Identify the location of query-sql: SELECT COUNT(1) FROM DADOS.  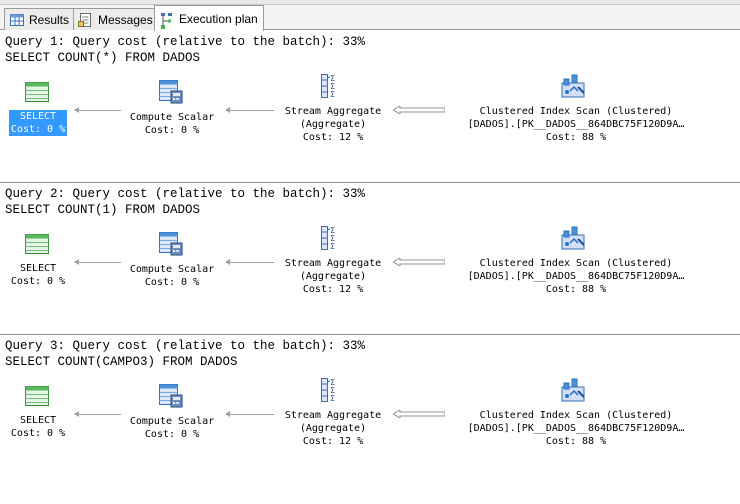
(103, 210).